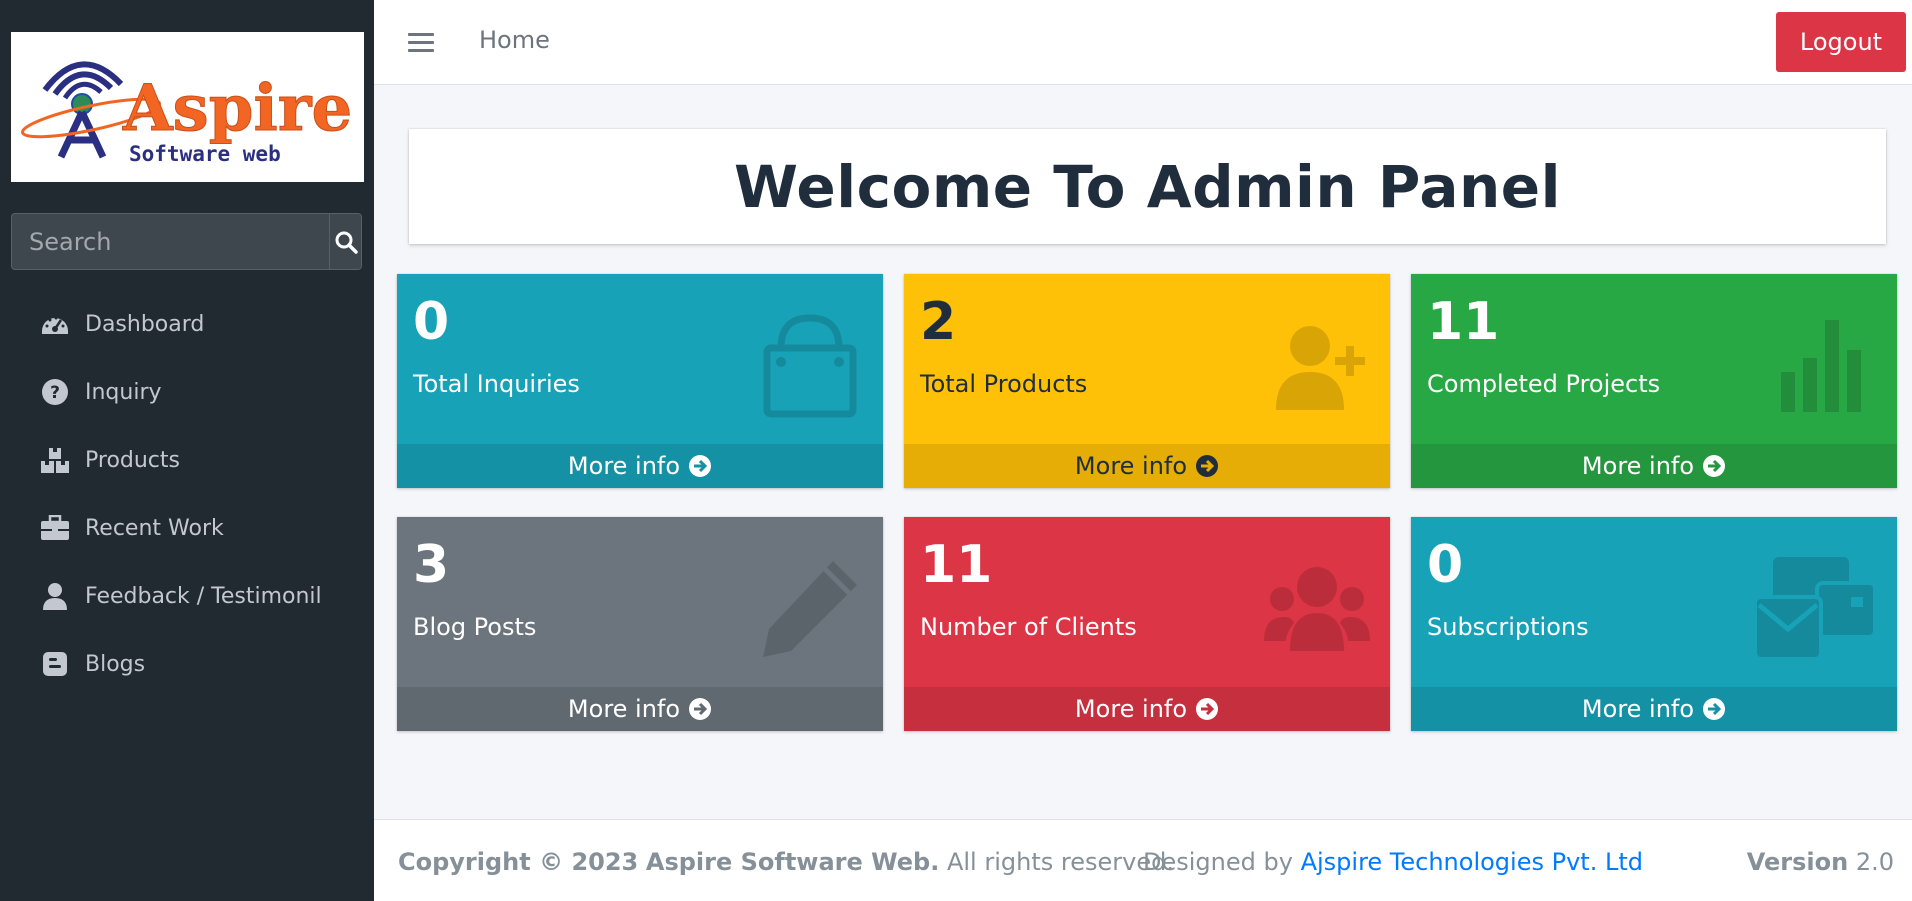  What do you see at coordinates (187, 460) in the screenshot?
I see `sidebar-item-products: Products` at bounding box center [187, 460].